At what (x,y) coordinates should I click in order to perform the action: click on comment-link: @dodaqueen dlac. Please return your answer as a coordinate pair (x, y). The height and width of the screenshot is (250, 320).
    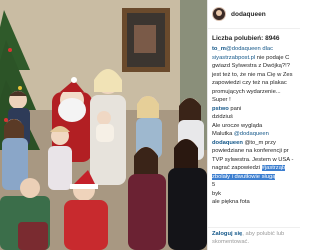
    Looking at the image, I should click on (249, 49).